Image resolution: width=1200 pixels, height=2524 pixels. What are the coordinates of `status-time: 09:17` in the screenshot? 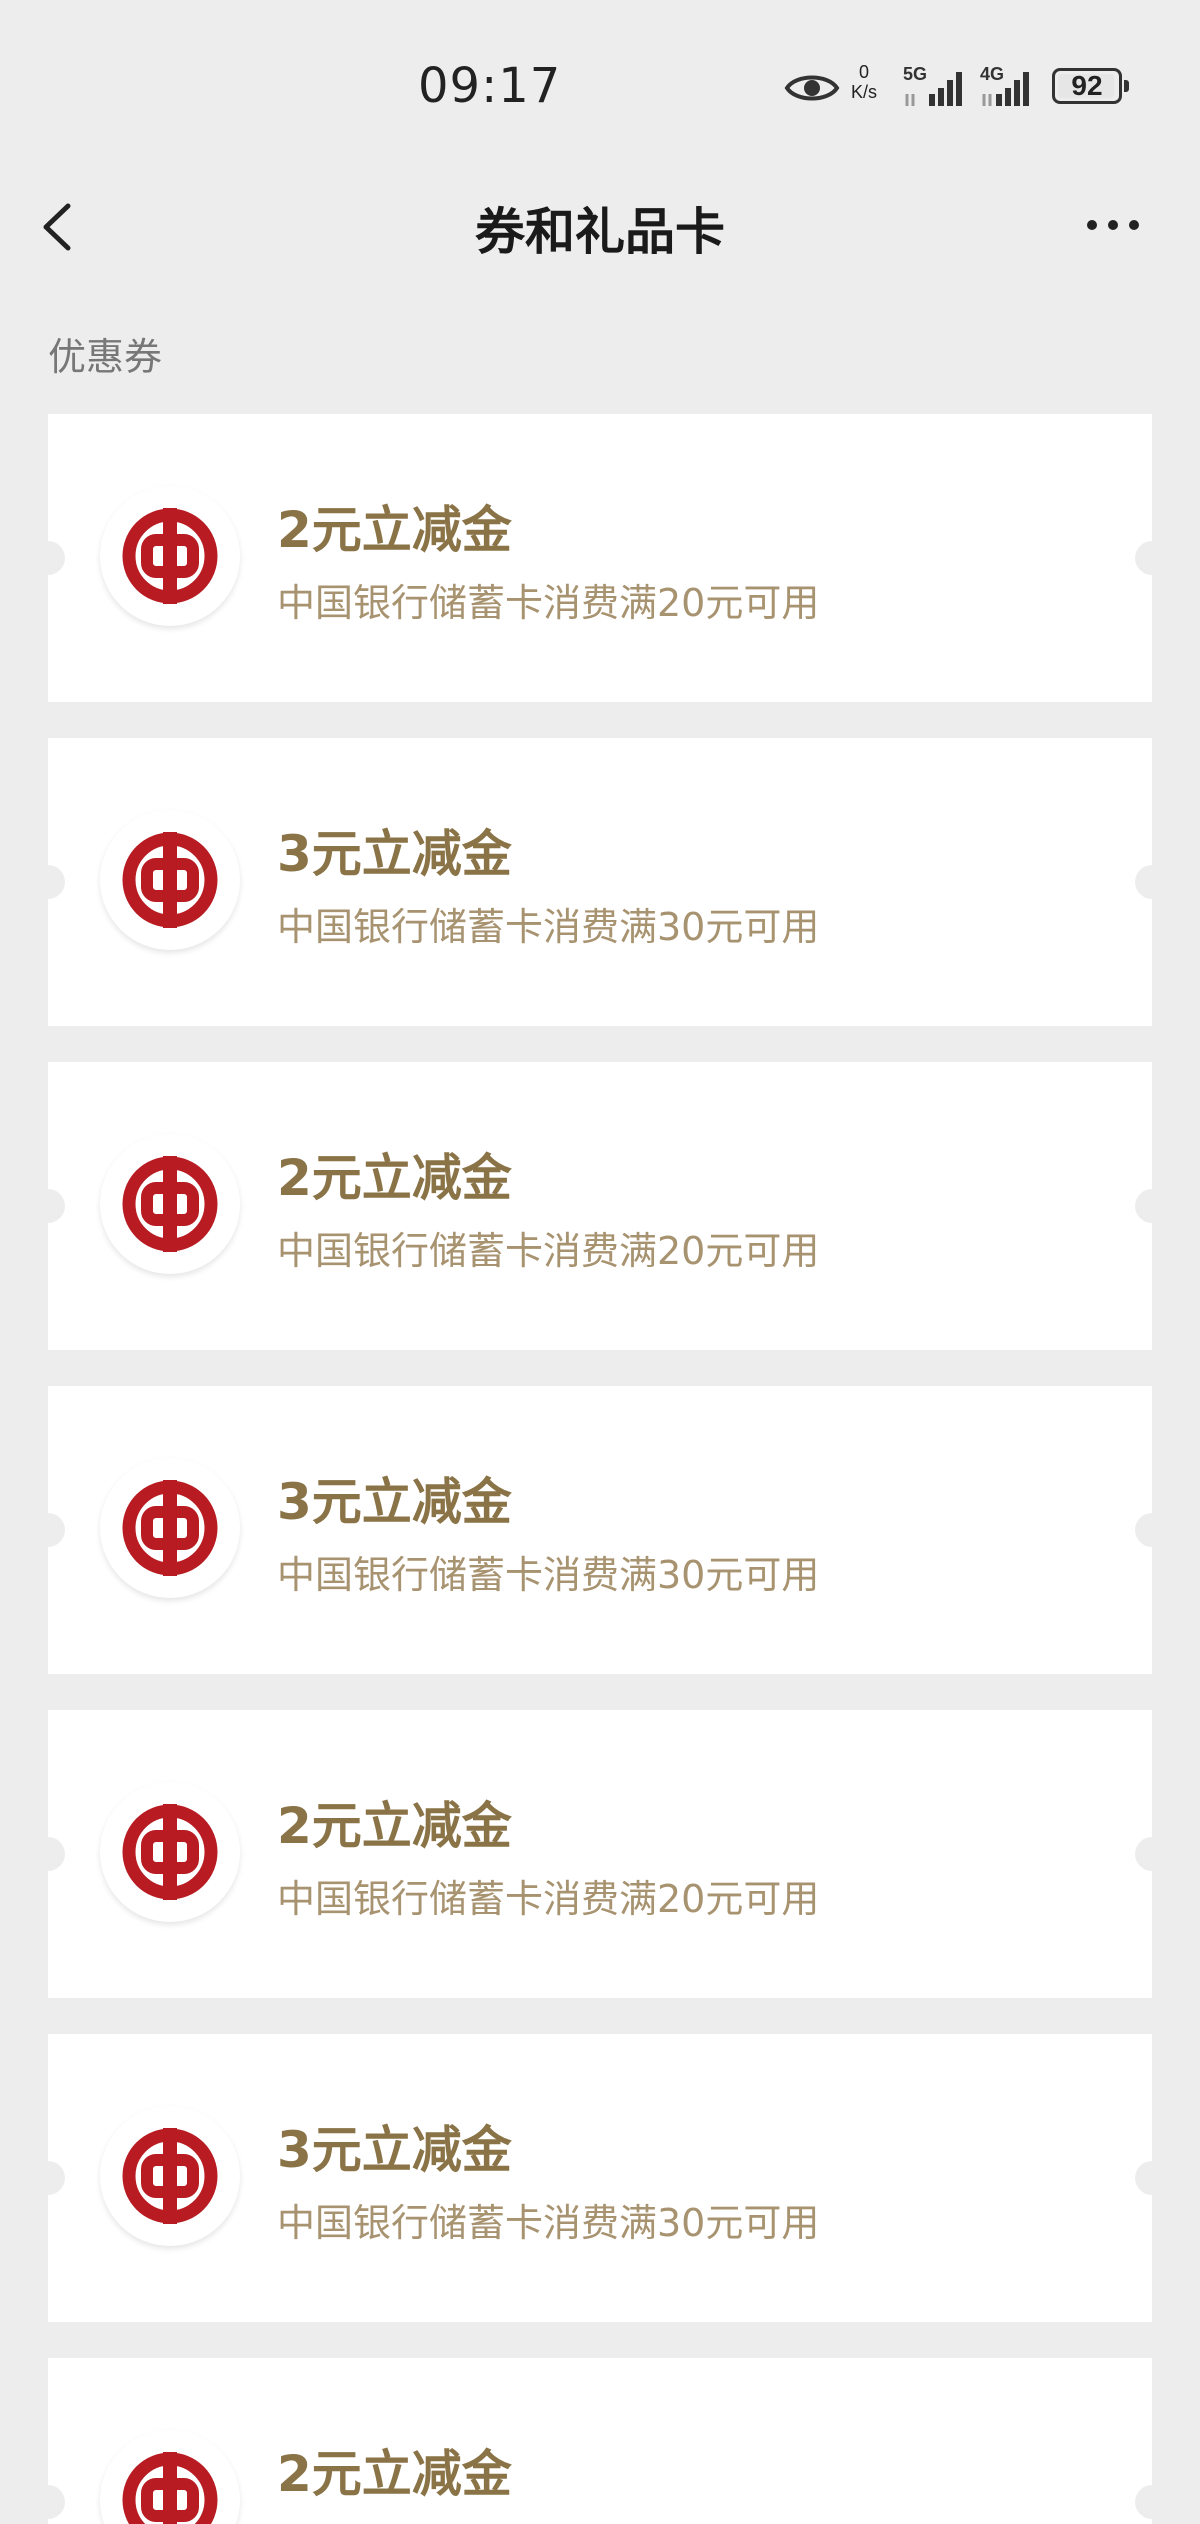 It's located at (490, 86).